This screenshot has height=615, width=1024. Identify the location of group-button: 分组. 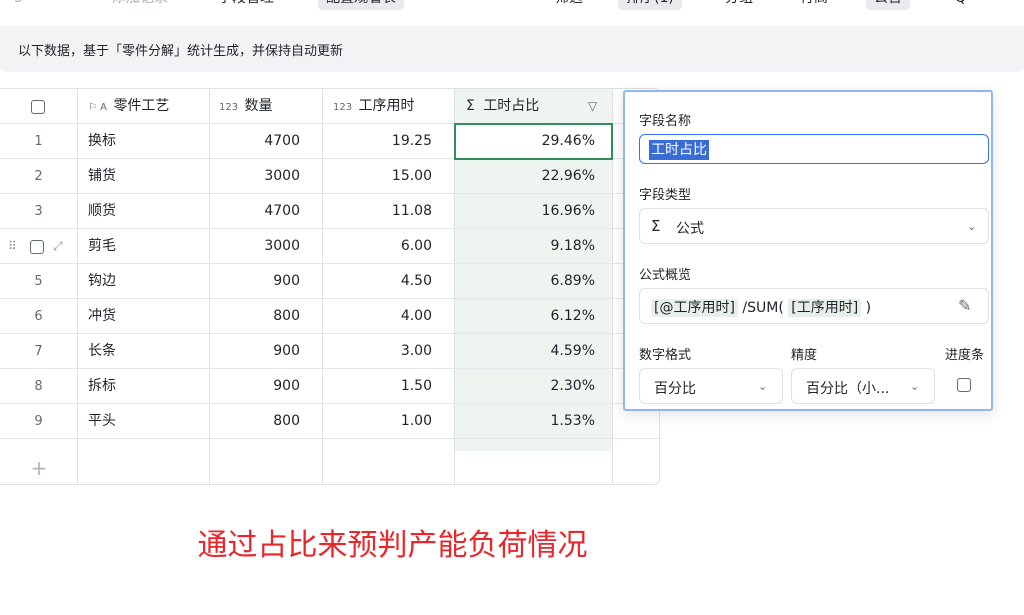
(739, 5).